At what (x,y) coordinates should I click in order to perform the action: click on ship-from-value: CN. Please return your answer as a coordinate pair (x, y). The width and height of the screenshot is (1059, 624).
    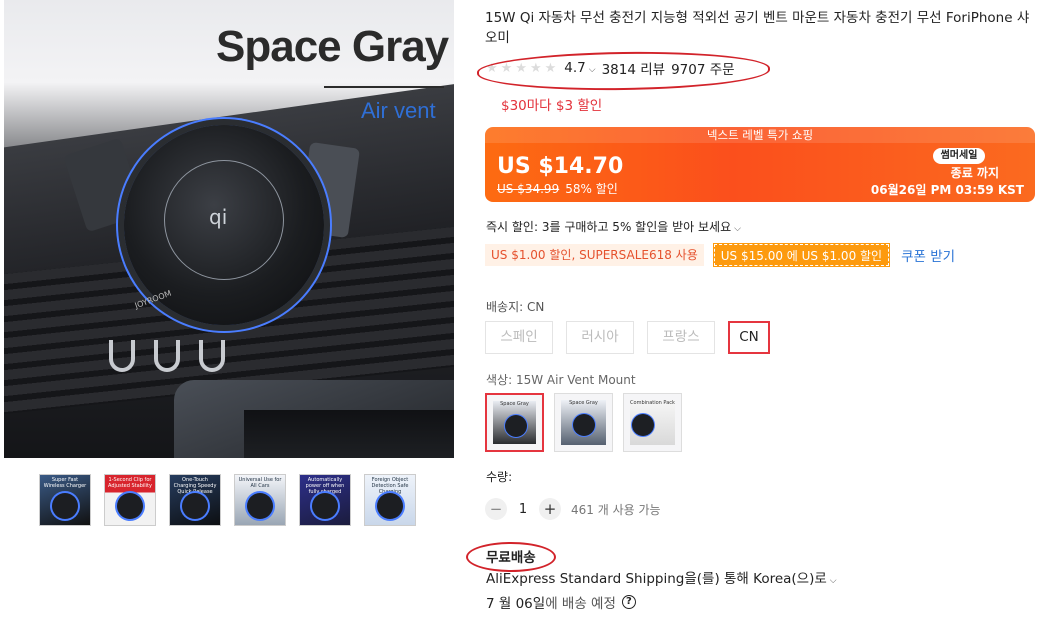
    Looking at the image, I should click on (535, 307).